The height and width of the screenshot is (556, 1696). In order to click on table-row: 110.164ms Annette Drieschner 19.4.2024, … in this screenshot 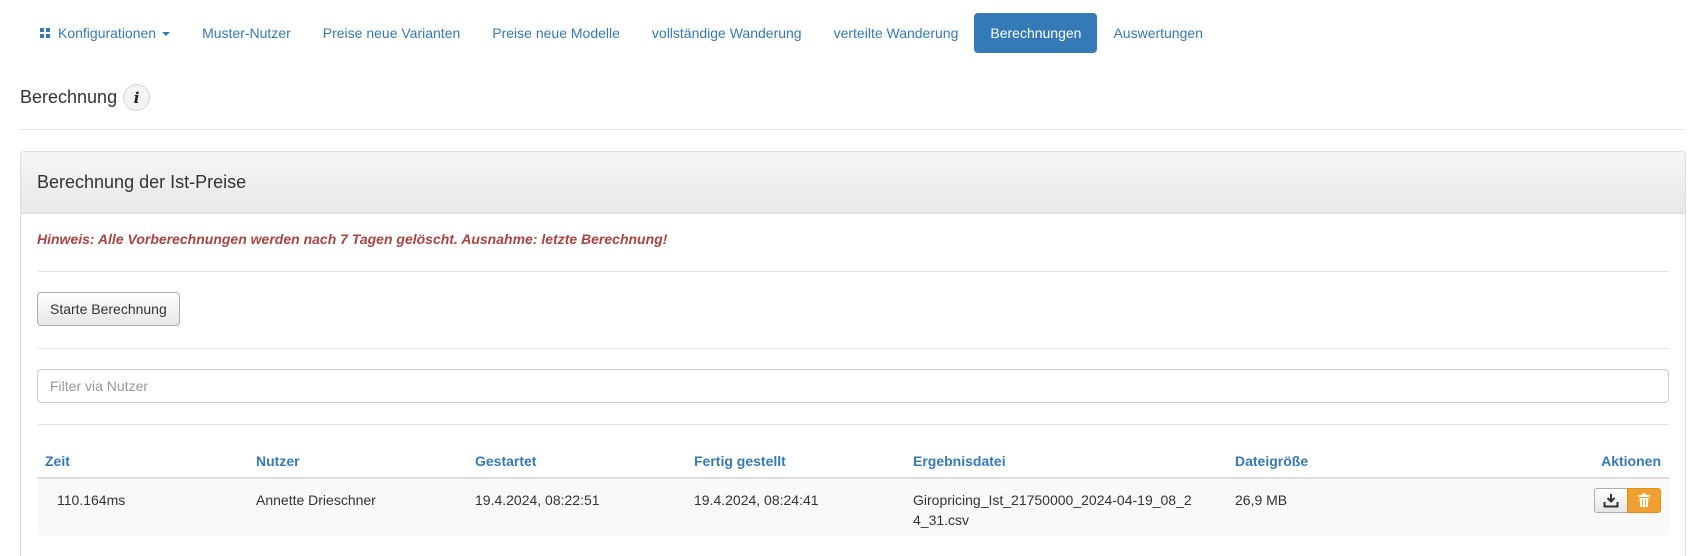, I will do `click(853, 507)`.